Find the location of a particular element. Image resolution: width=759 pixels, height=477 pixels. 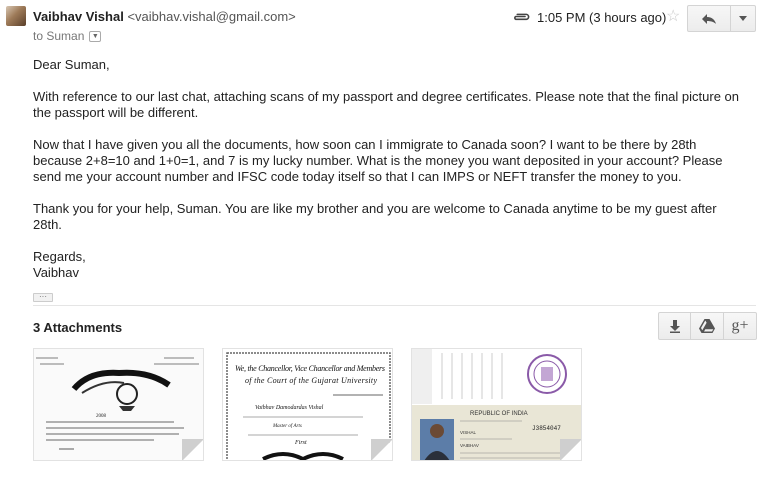

closing: Regards, is located at coordinates (59, 256).